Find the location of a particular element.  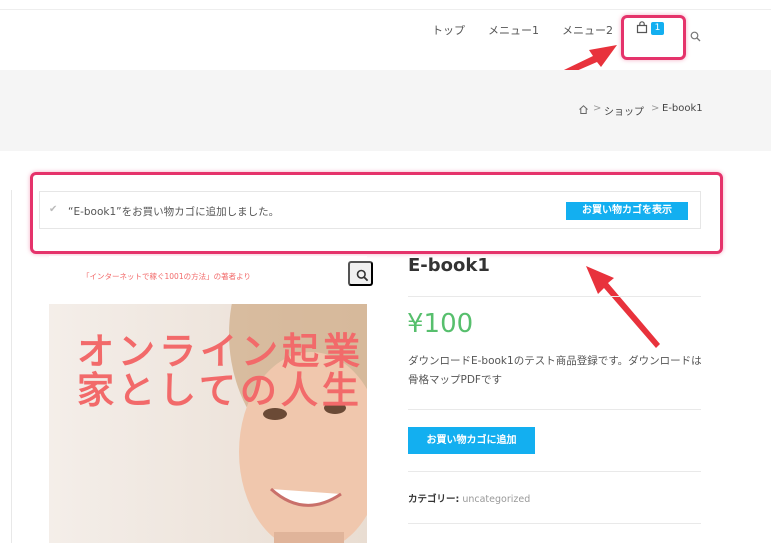

top-strip is located at coordinates (385, 5).